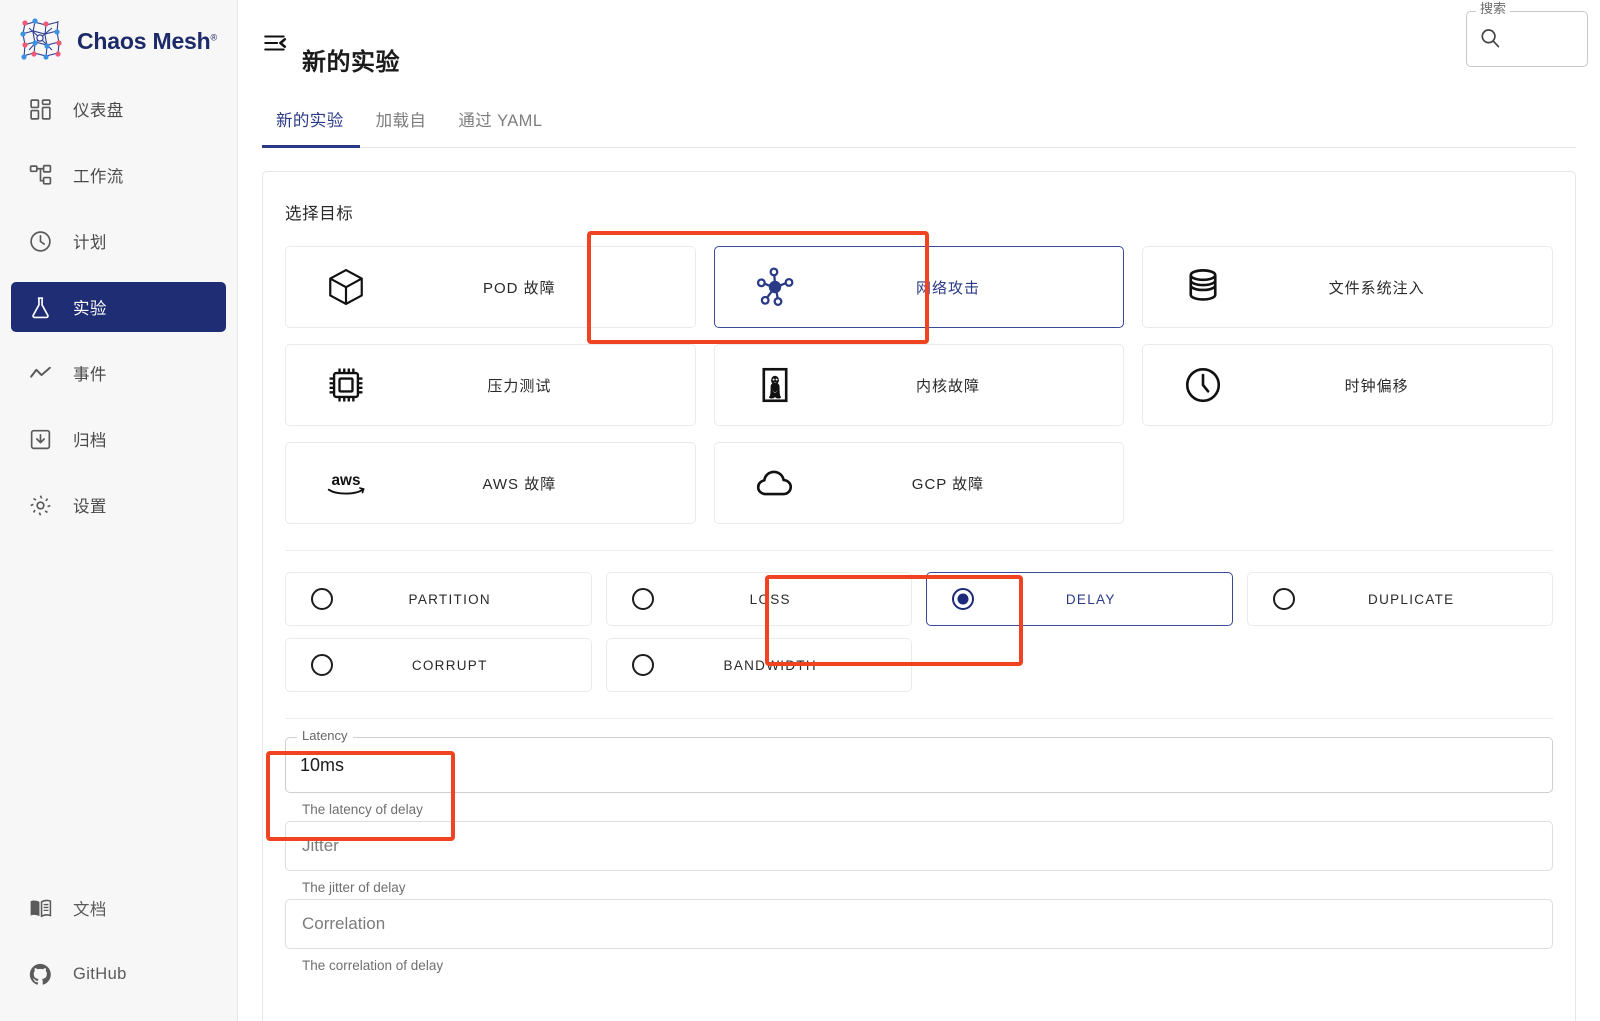 The height and width of the screenshot is (1021, 1600). Describe the element at coordinates (311, 127) in the screenshot. I see `tab-new-experiment: 新的实验` at that location.